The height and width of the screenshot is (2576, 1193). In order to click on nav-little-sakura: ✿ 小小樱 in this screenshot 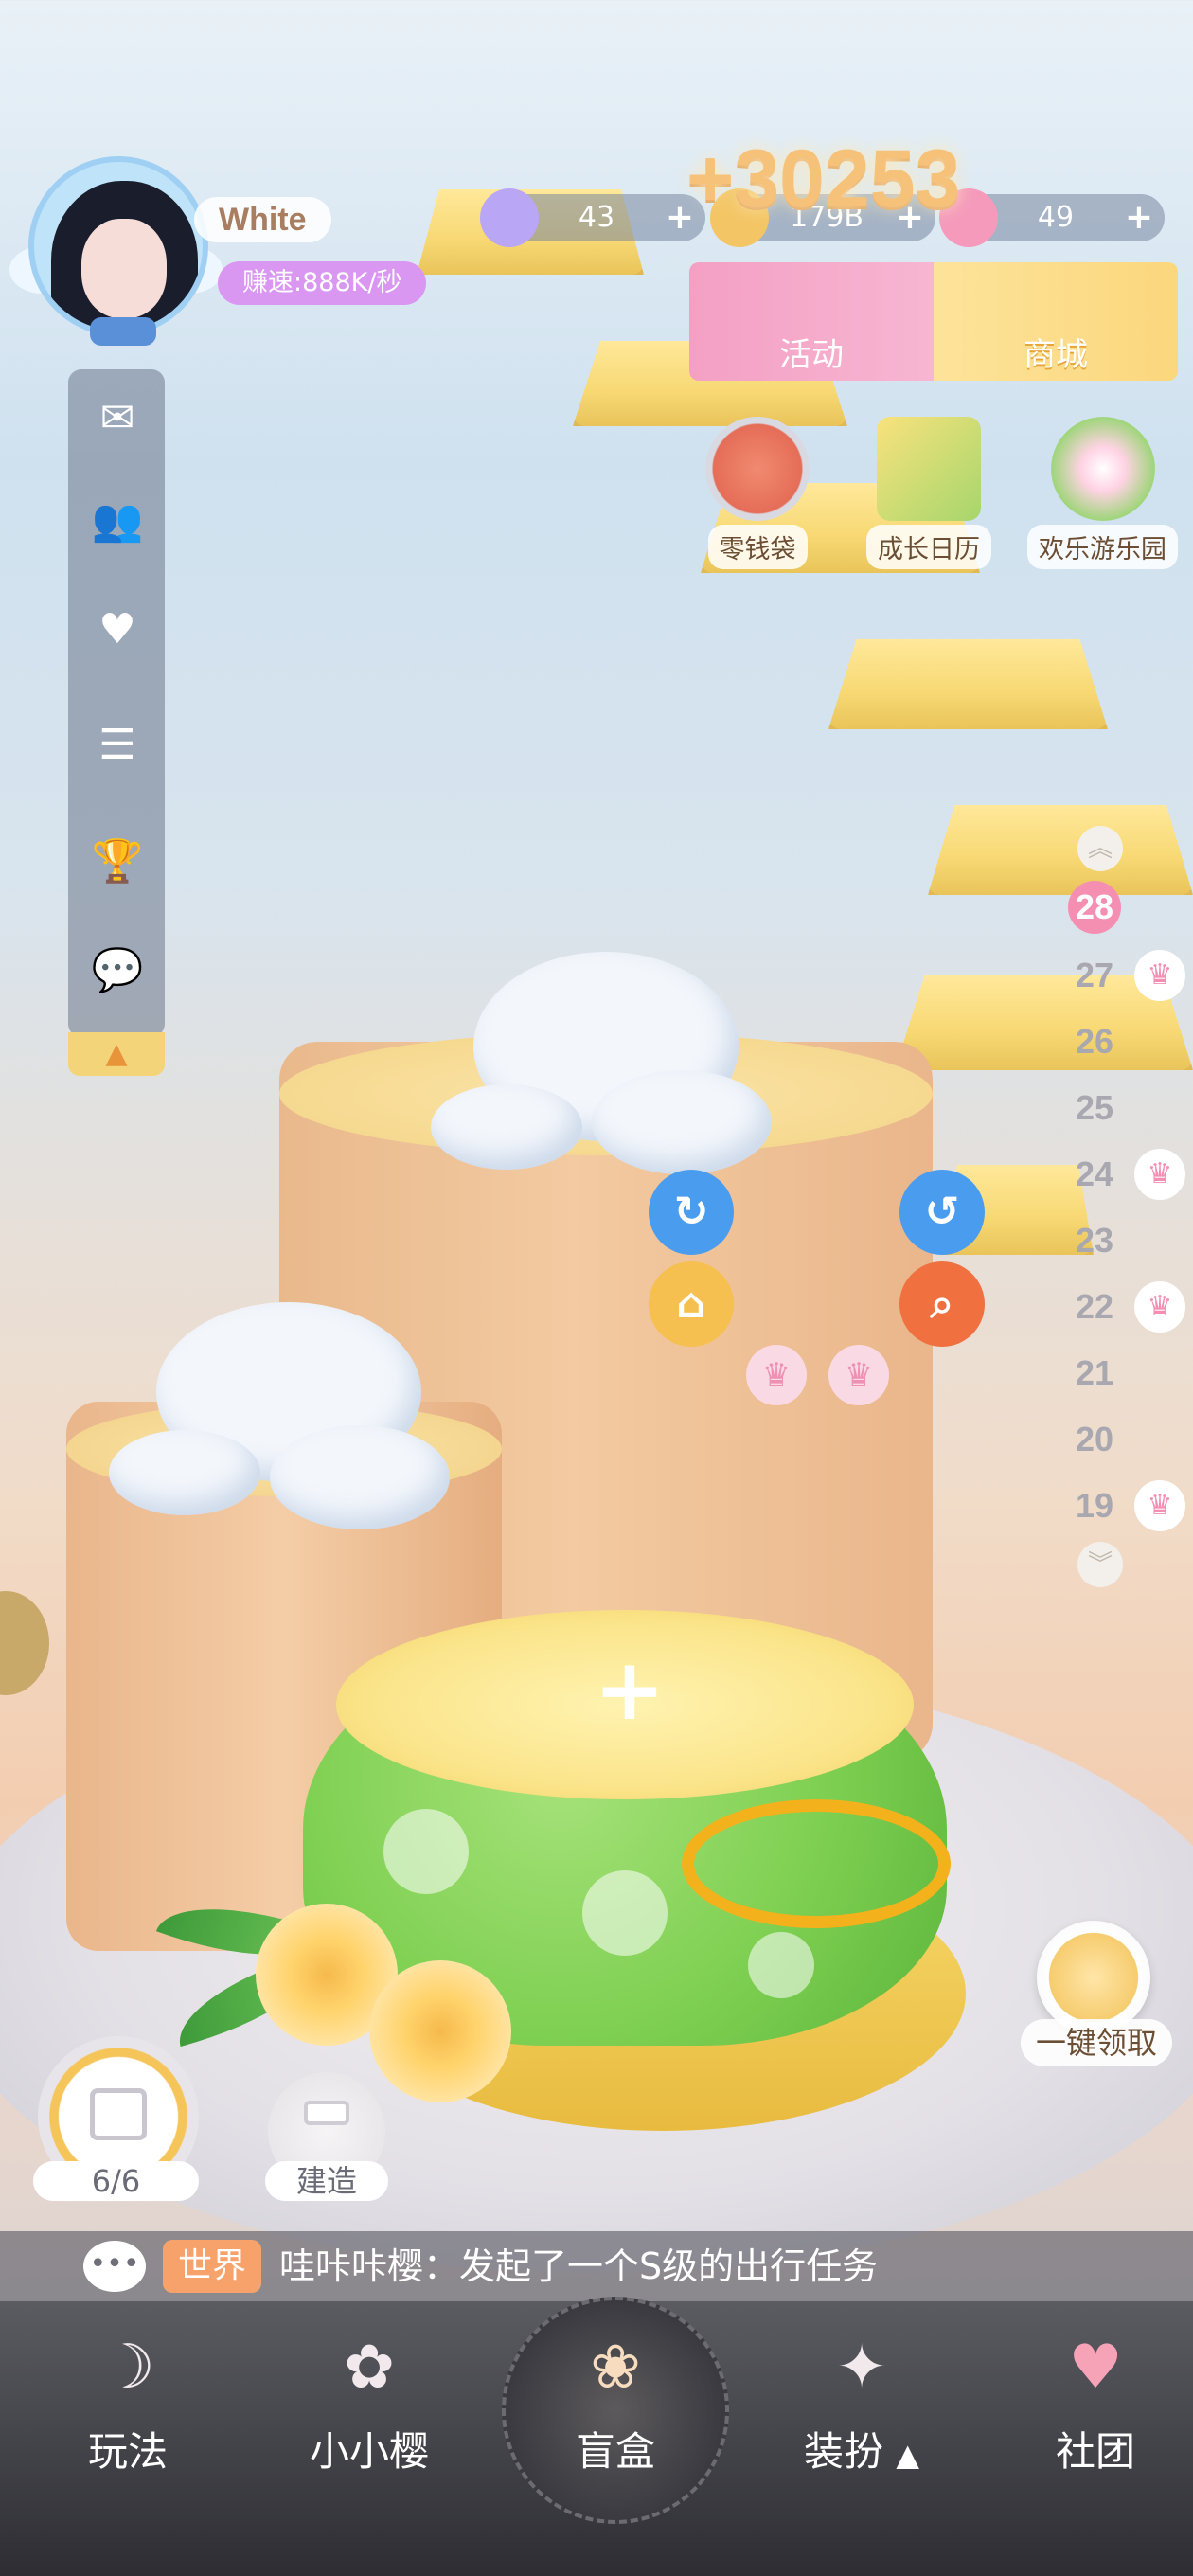, I will do `click(369, 2401)`.